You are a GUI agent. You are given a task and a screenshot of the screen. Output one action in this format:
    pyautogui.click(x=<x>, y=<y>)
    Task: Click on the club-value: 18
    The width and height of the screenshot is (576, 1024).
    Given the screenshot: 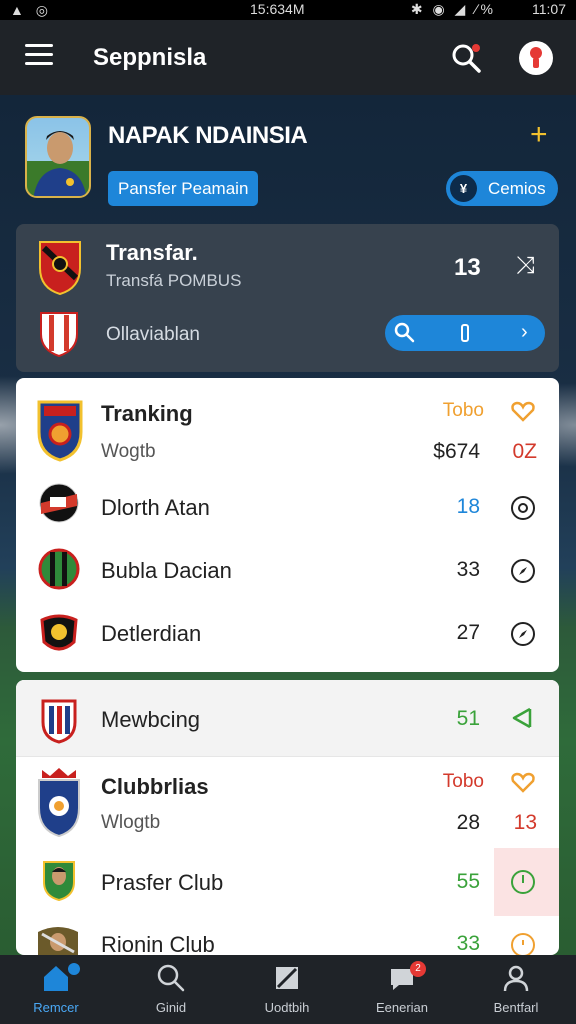 What is the action you would take?
    pyautogui.click(x=468, y=506)
    